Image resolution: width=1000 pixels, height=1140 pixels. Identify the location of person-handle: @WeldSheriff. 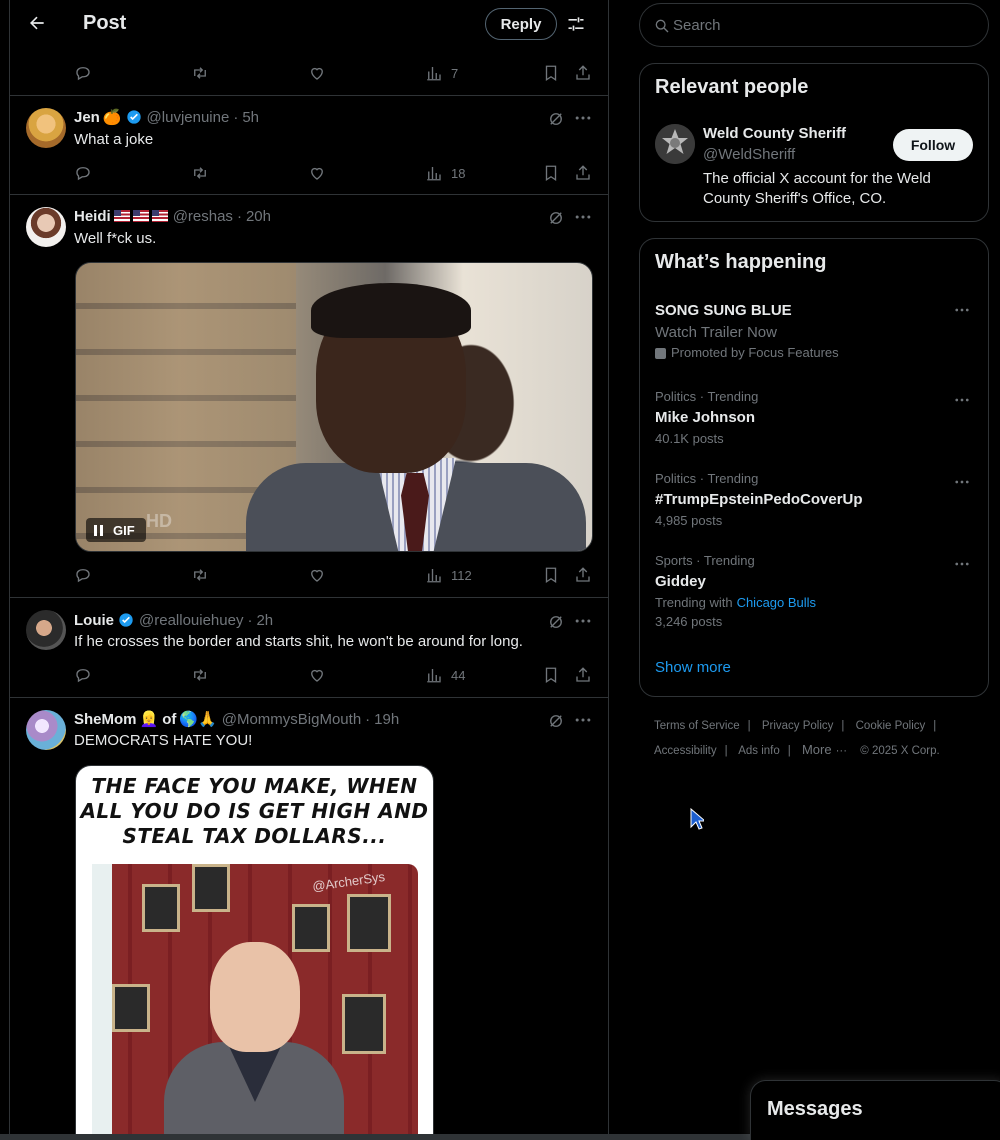
(749, 154).